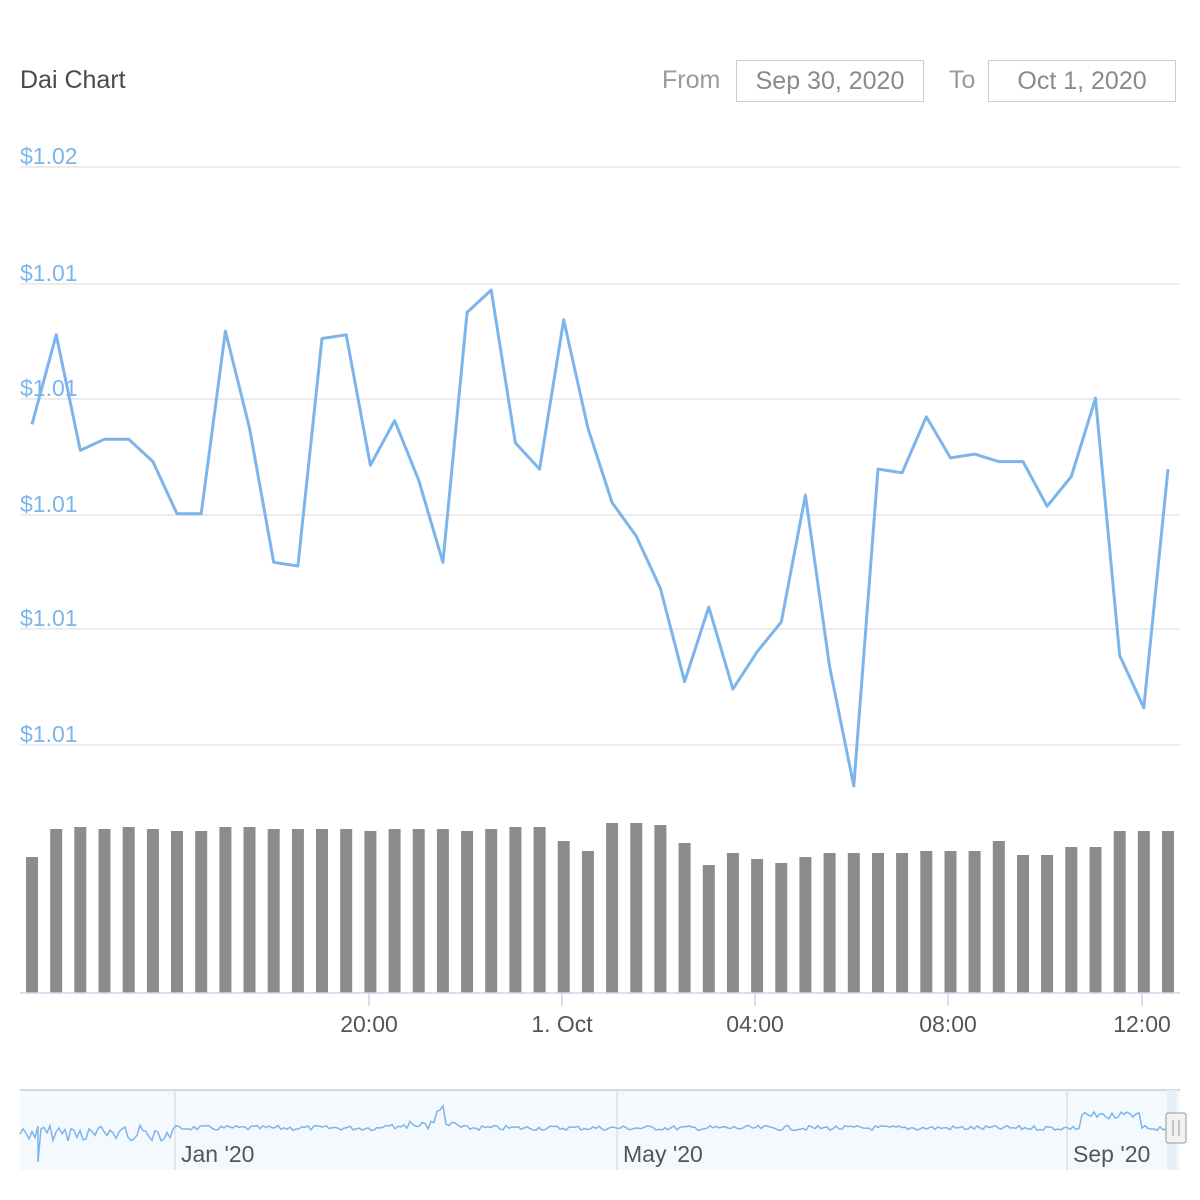 The height and width of the screenshot is (1200, 1200). What do you see at coordinates (562, 1024) in the screenshot?
I see `x-tick-label: 1. Oct` at bounding box center [562, 1024].